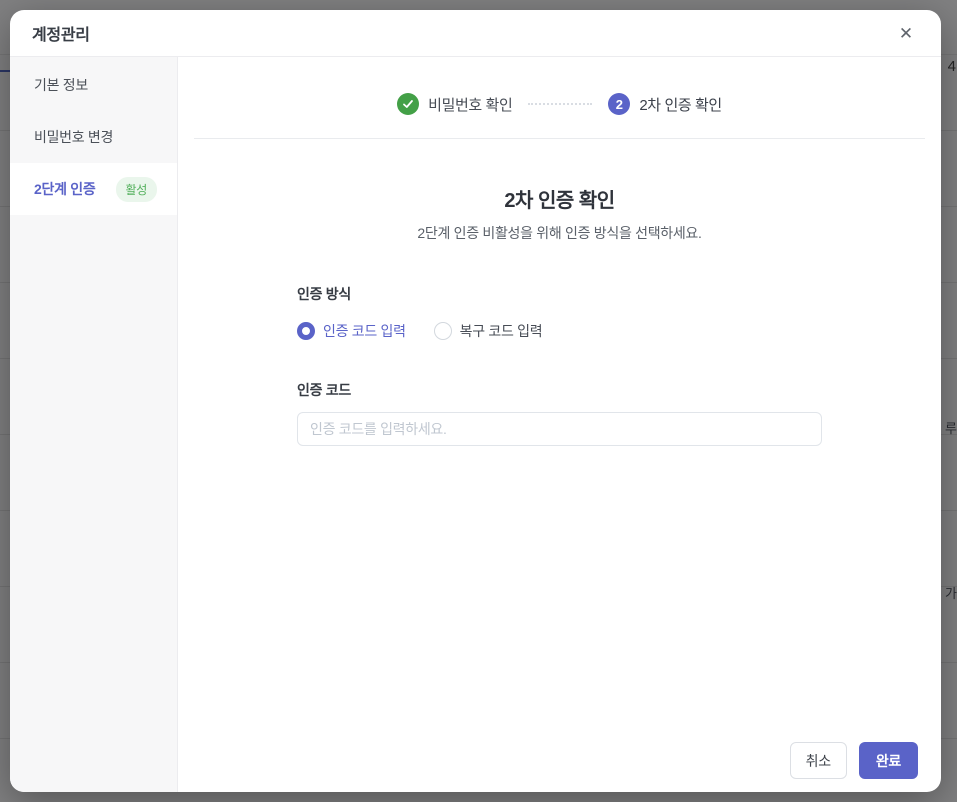  I want to click on step-number-badge: 2, so click(619, 104).